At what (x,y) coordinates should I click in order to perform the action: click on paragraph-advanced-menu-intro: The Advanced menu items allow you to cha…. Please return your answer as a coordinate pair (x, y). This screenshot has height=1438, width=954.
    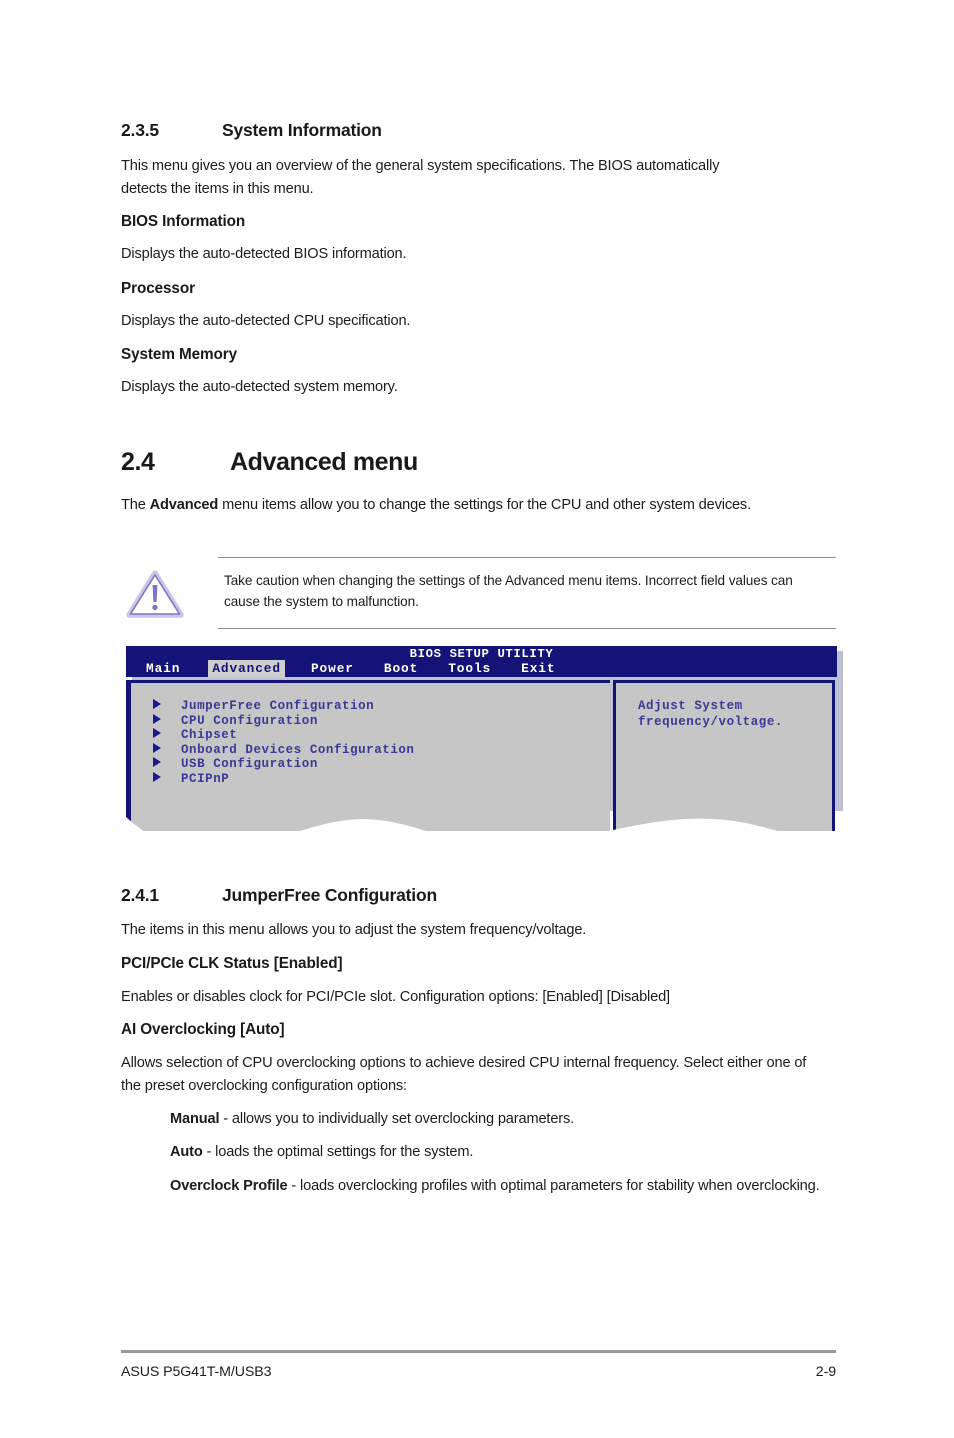
    Looking at the image, I should click on (471, 505).